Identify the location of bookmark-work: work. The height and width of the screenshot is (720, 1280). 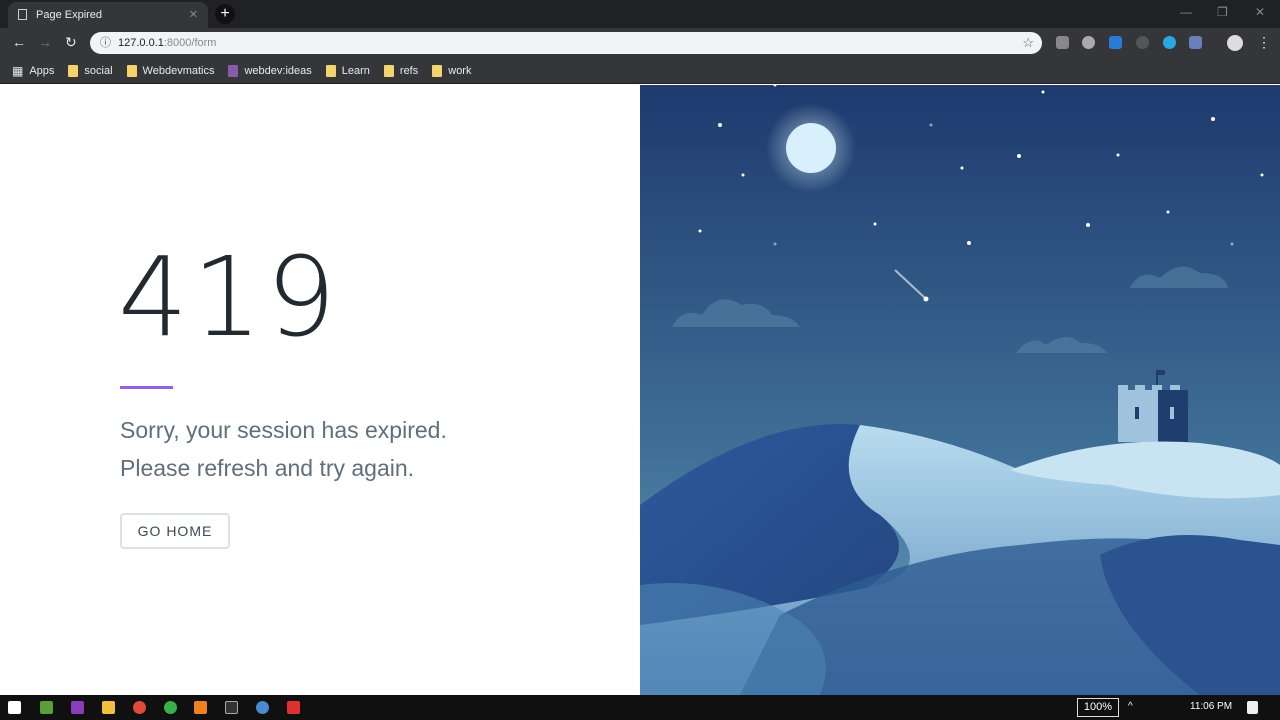
(452, 70).